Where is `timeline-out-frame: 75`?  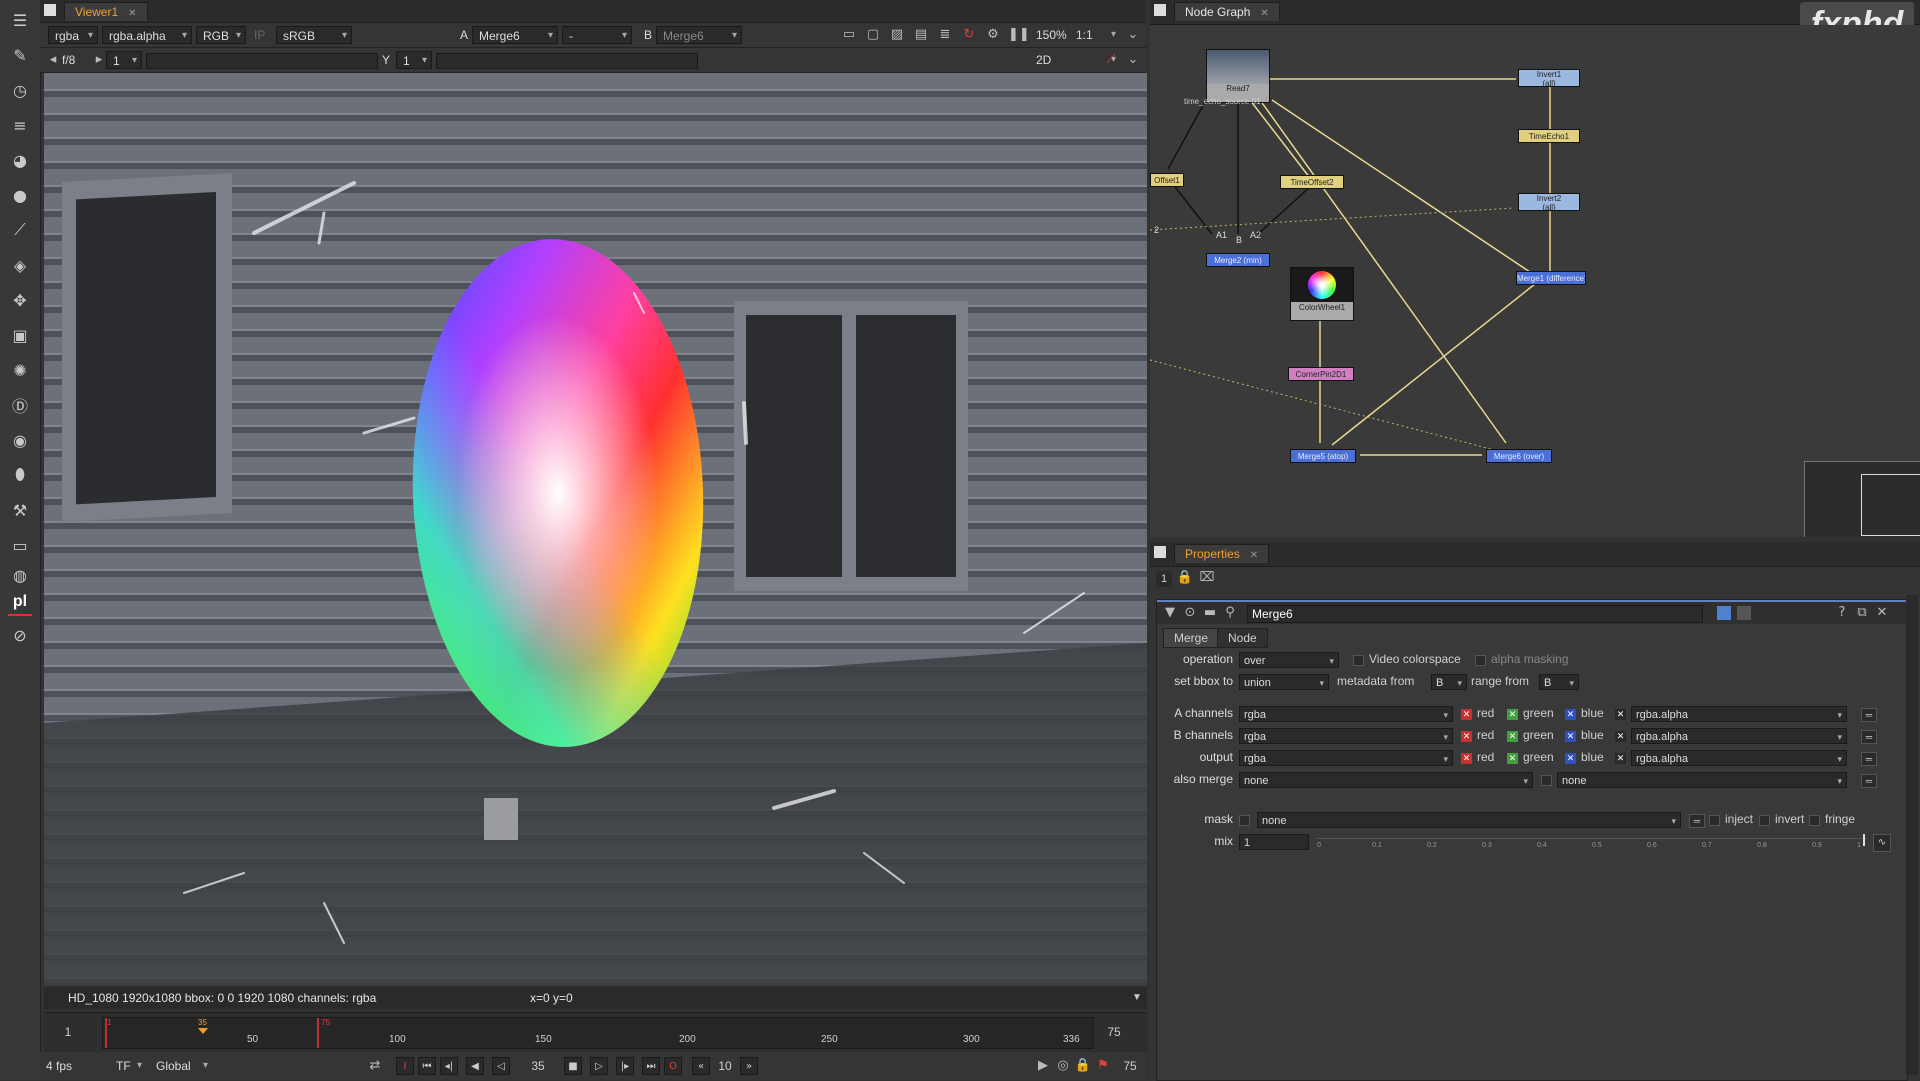 timeline-out-frame: 75 is located at coordinates (1114, 1032).